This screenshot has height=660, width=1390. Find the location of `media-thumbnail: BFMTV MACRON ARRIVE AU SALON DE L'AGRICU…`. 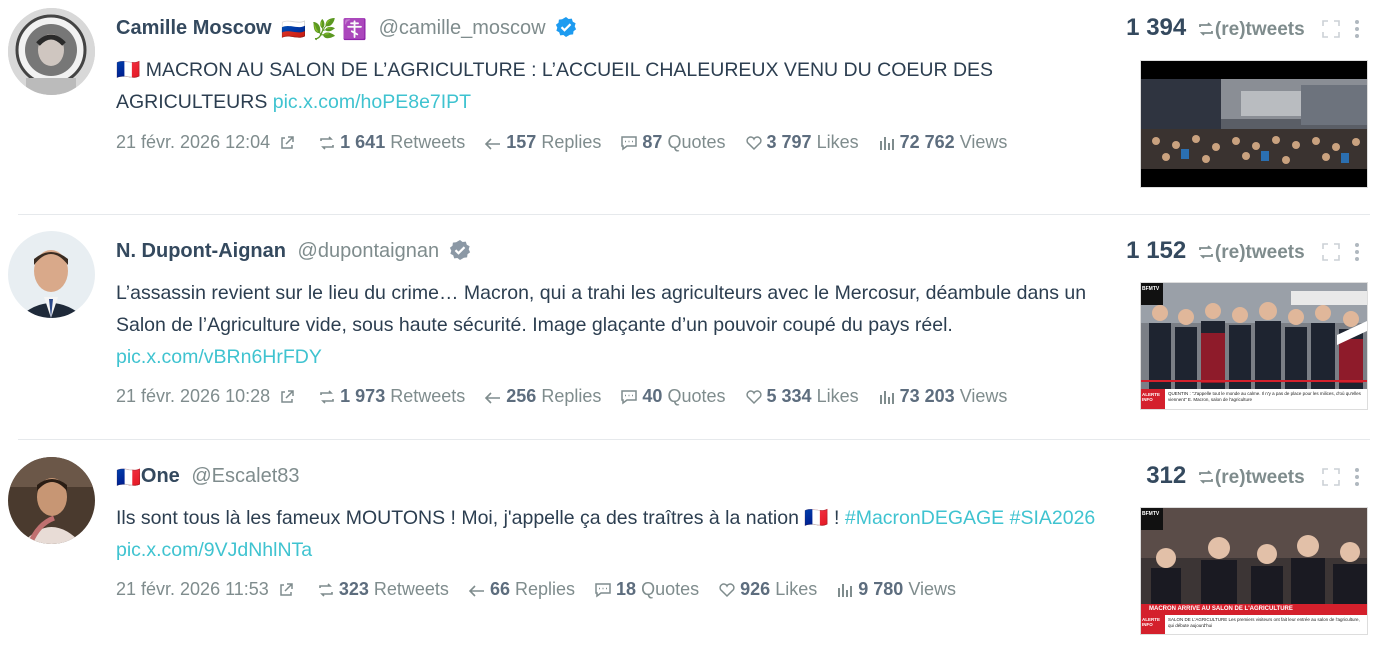

media-thumbnail: BFMTV MACRON ARRIVE AU SALON DE L'AGRICU… is located at coordinates (1254, 571).